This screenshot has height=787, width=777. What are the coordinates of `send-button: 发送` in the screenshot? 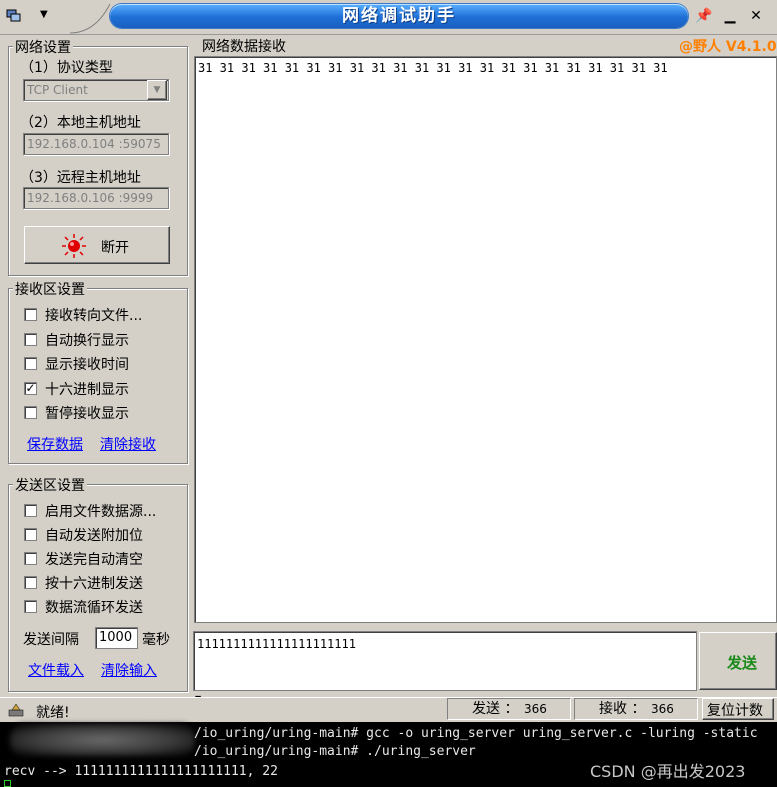 It's located at (738, 661).